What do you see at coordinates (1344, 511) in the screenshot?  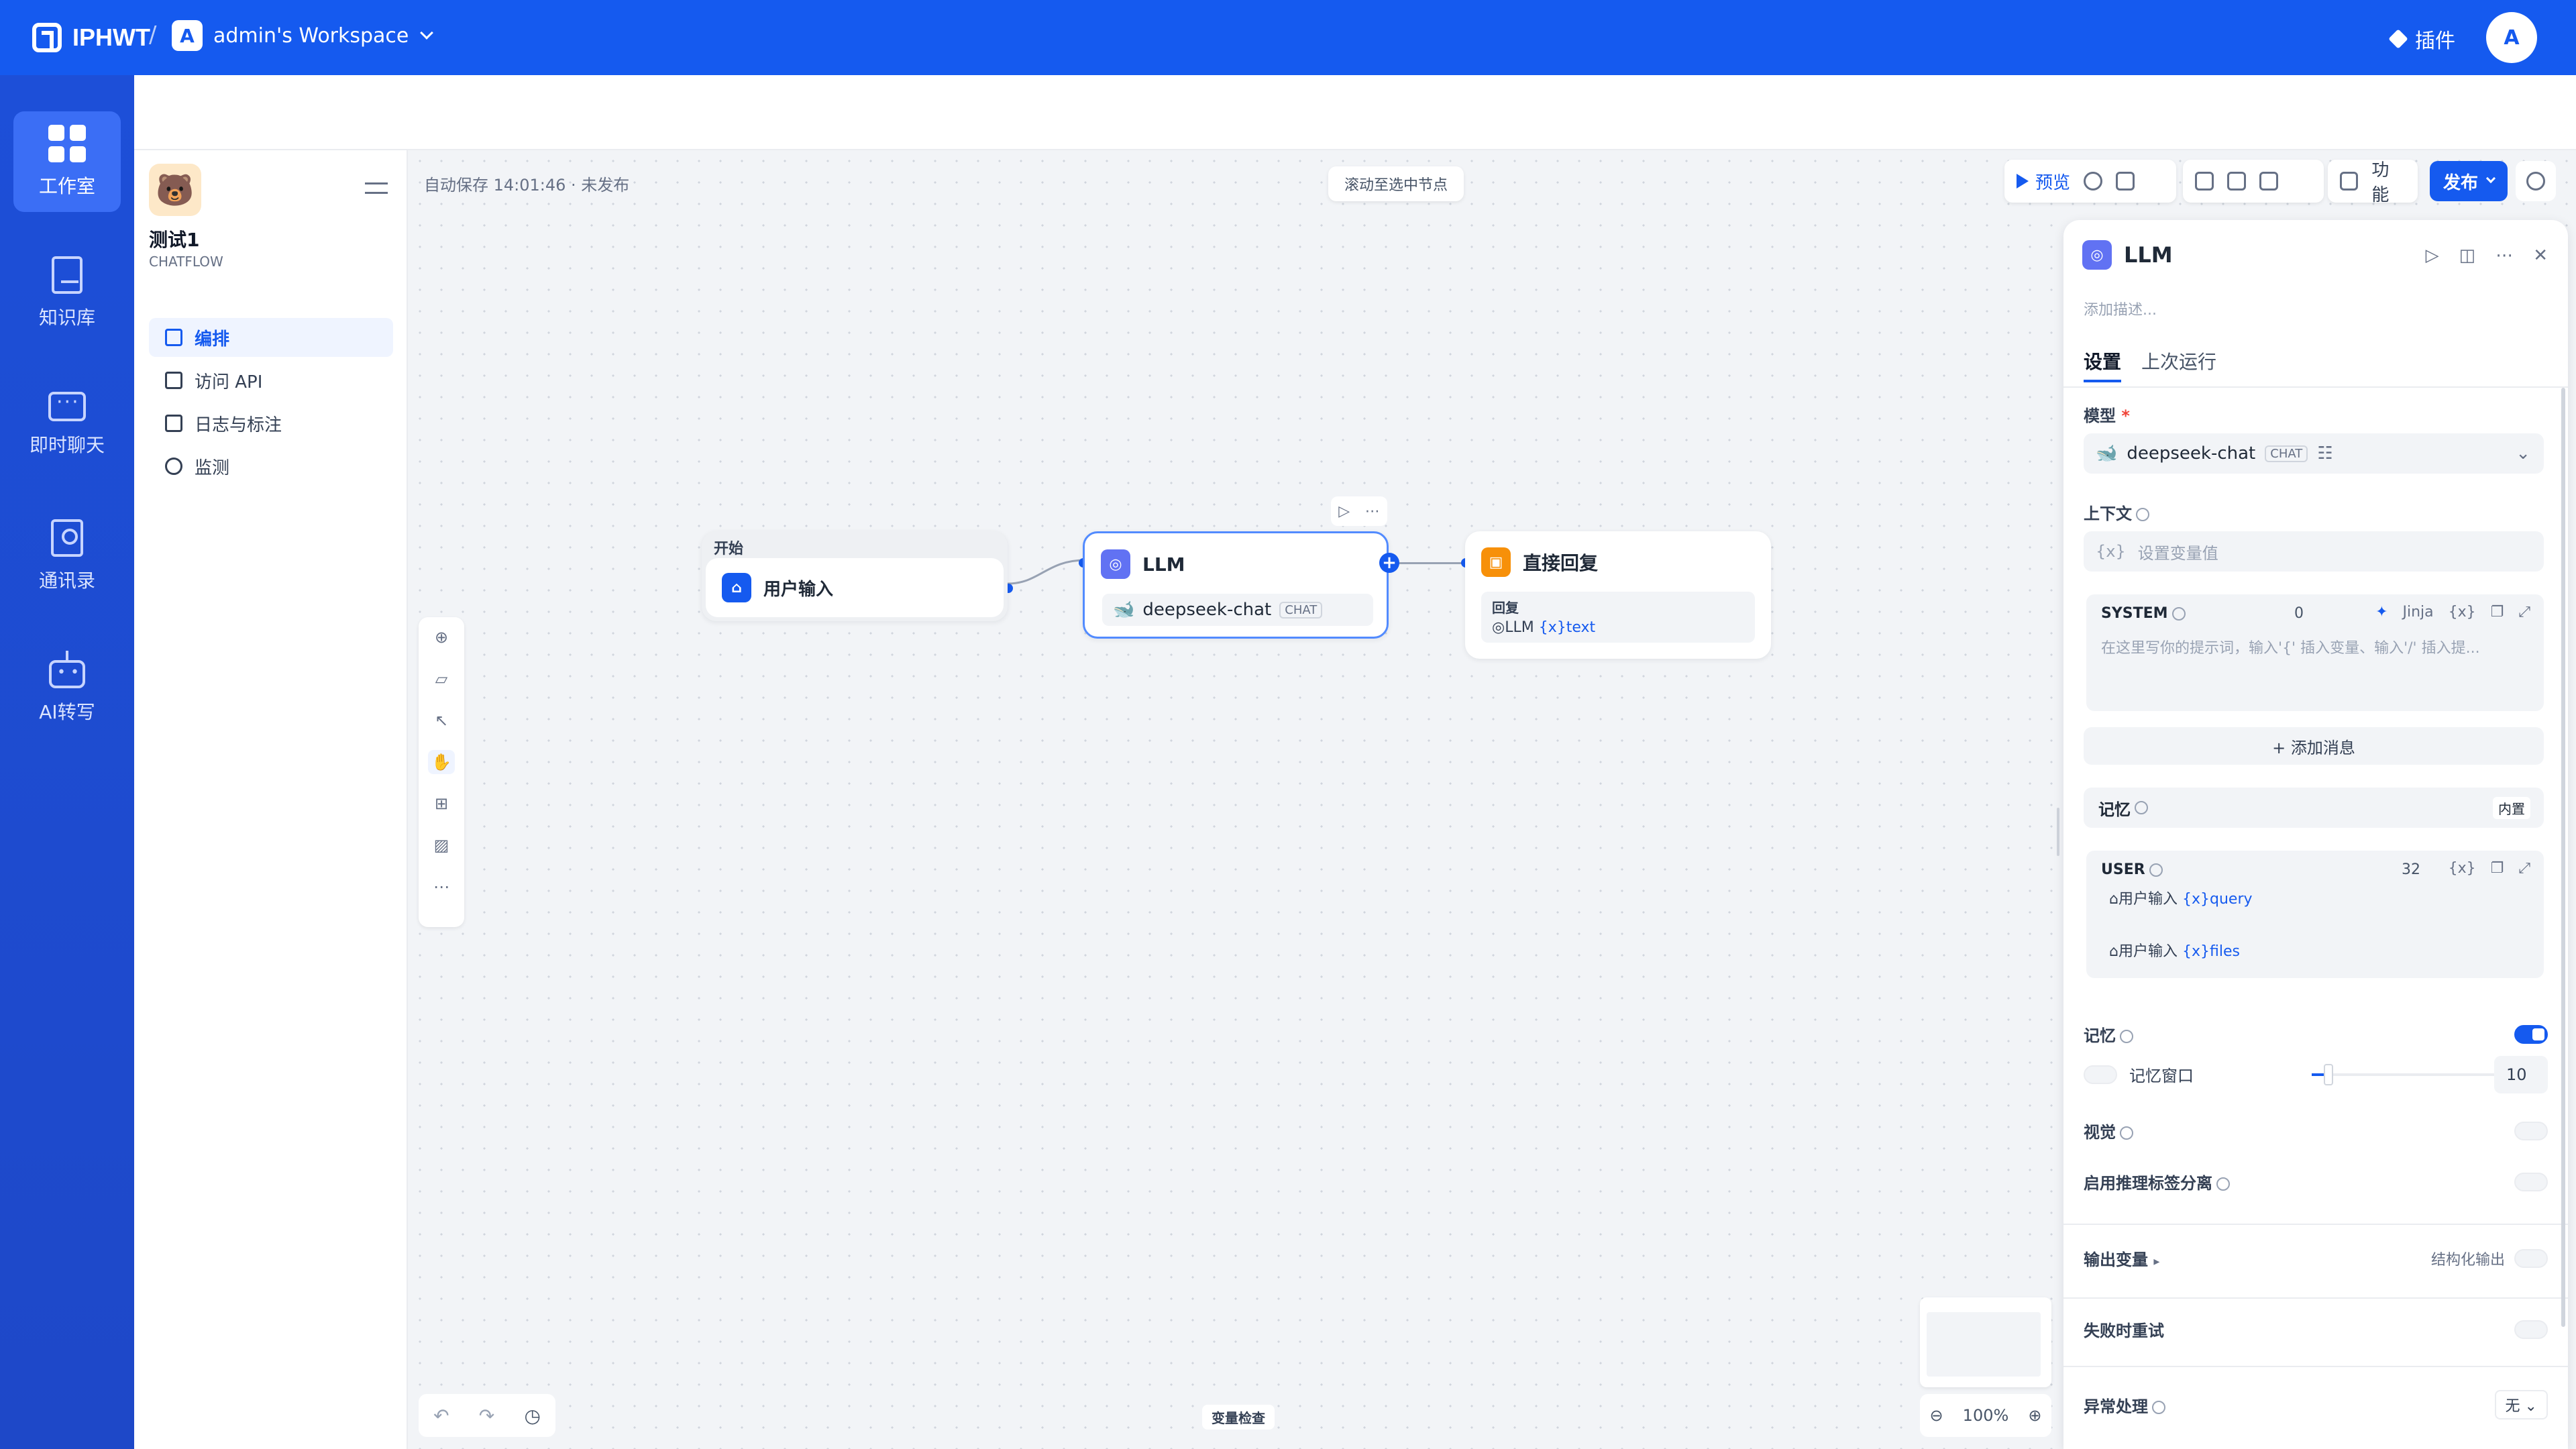 I see `run-node-icon: ▷` at bounding box center [1344, 511].